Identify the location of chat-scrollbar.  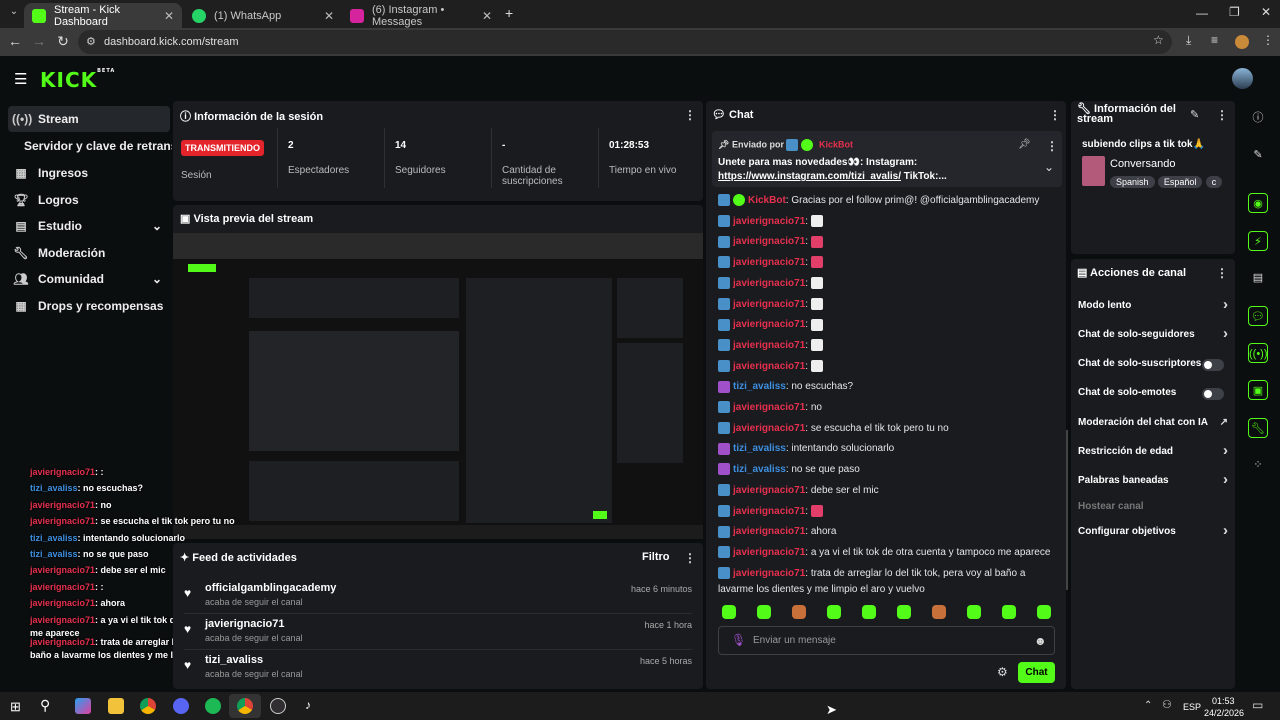
(1067, 510).